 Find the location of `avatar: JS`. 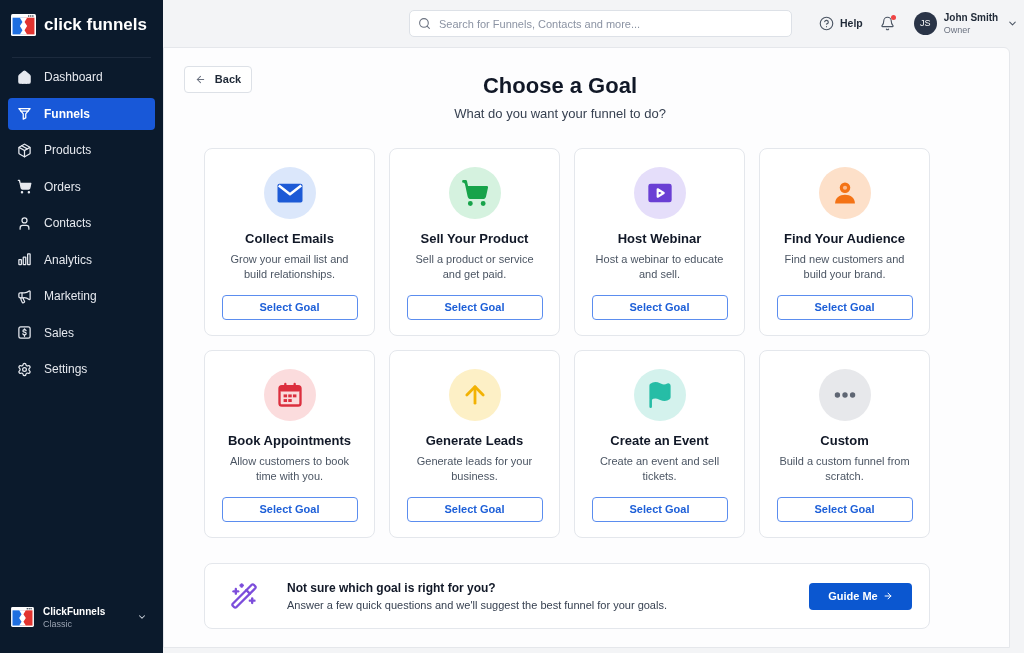

avatar: JS is located at coordinates (925, 23).